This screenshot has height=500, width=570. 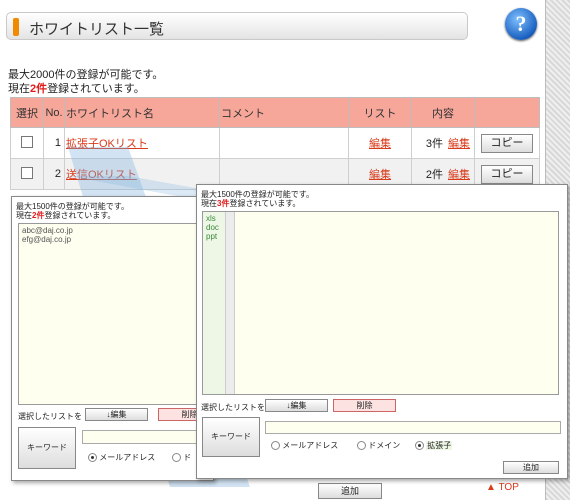 I want to click on radio-extension, so click(x=419, y=446).